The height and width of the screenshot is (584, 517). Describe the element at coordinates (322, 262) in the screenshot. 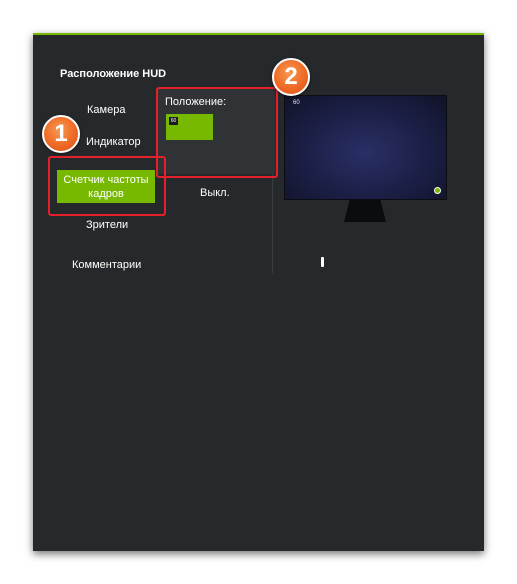

I see `slider-handle` at that location.